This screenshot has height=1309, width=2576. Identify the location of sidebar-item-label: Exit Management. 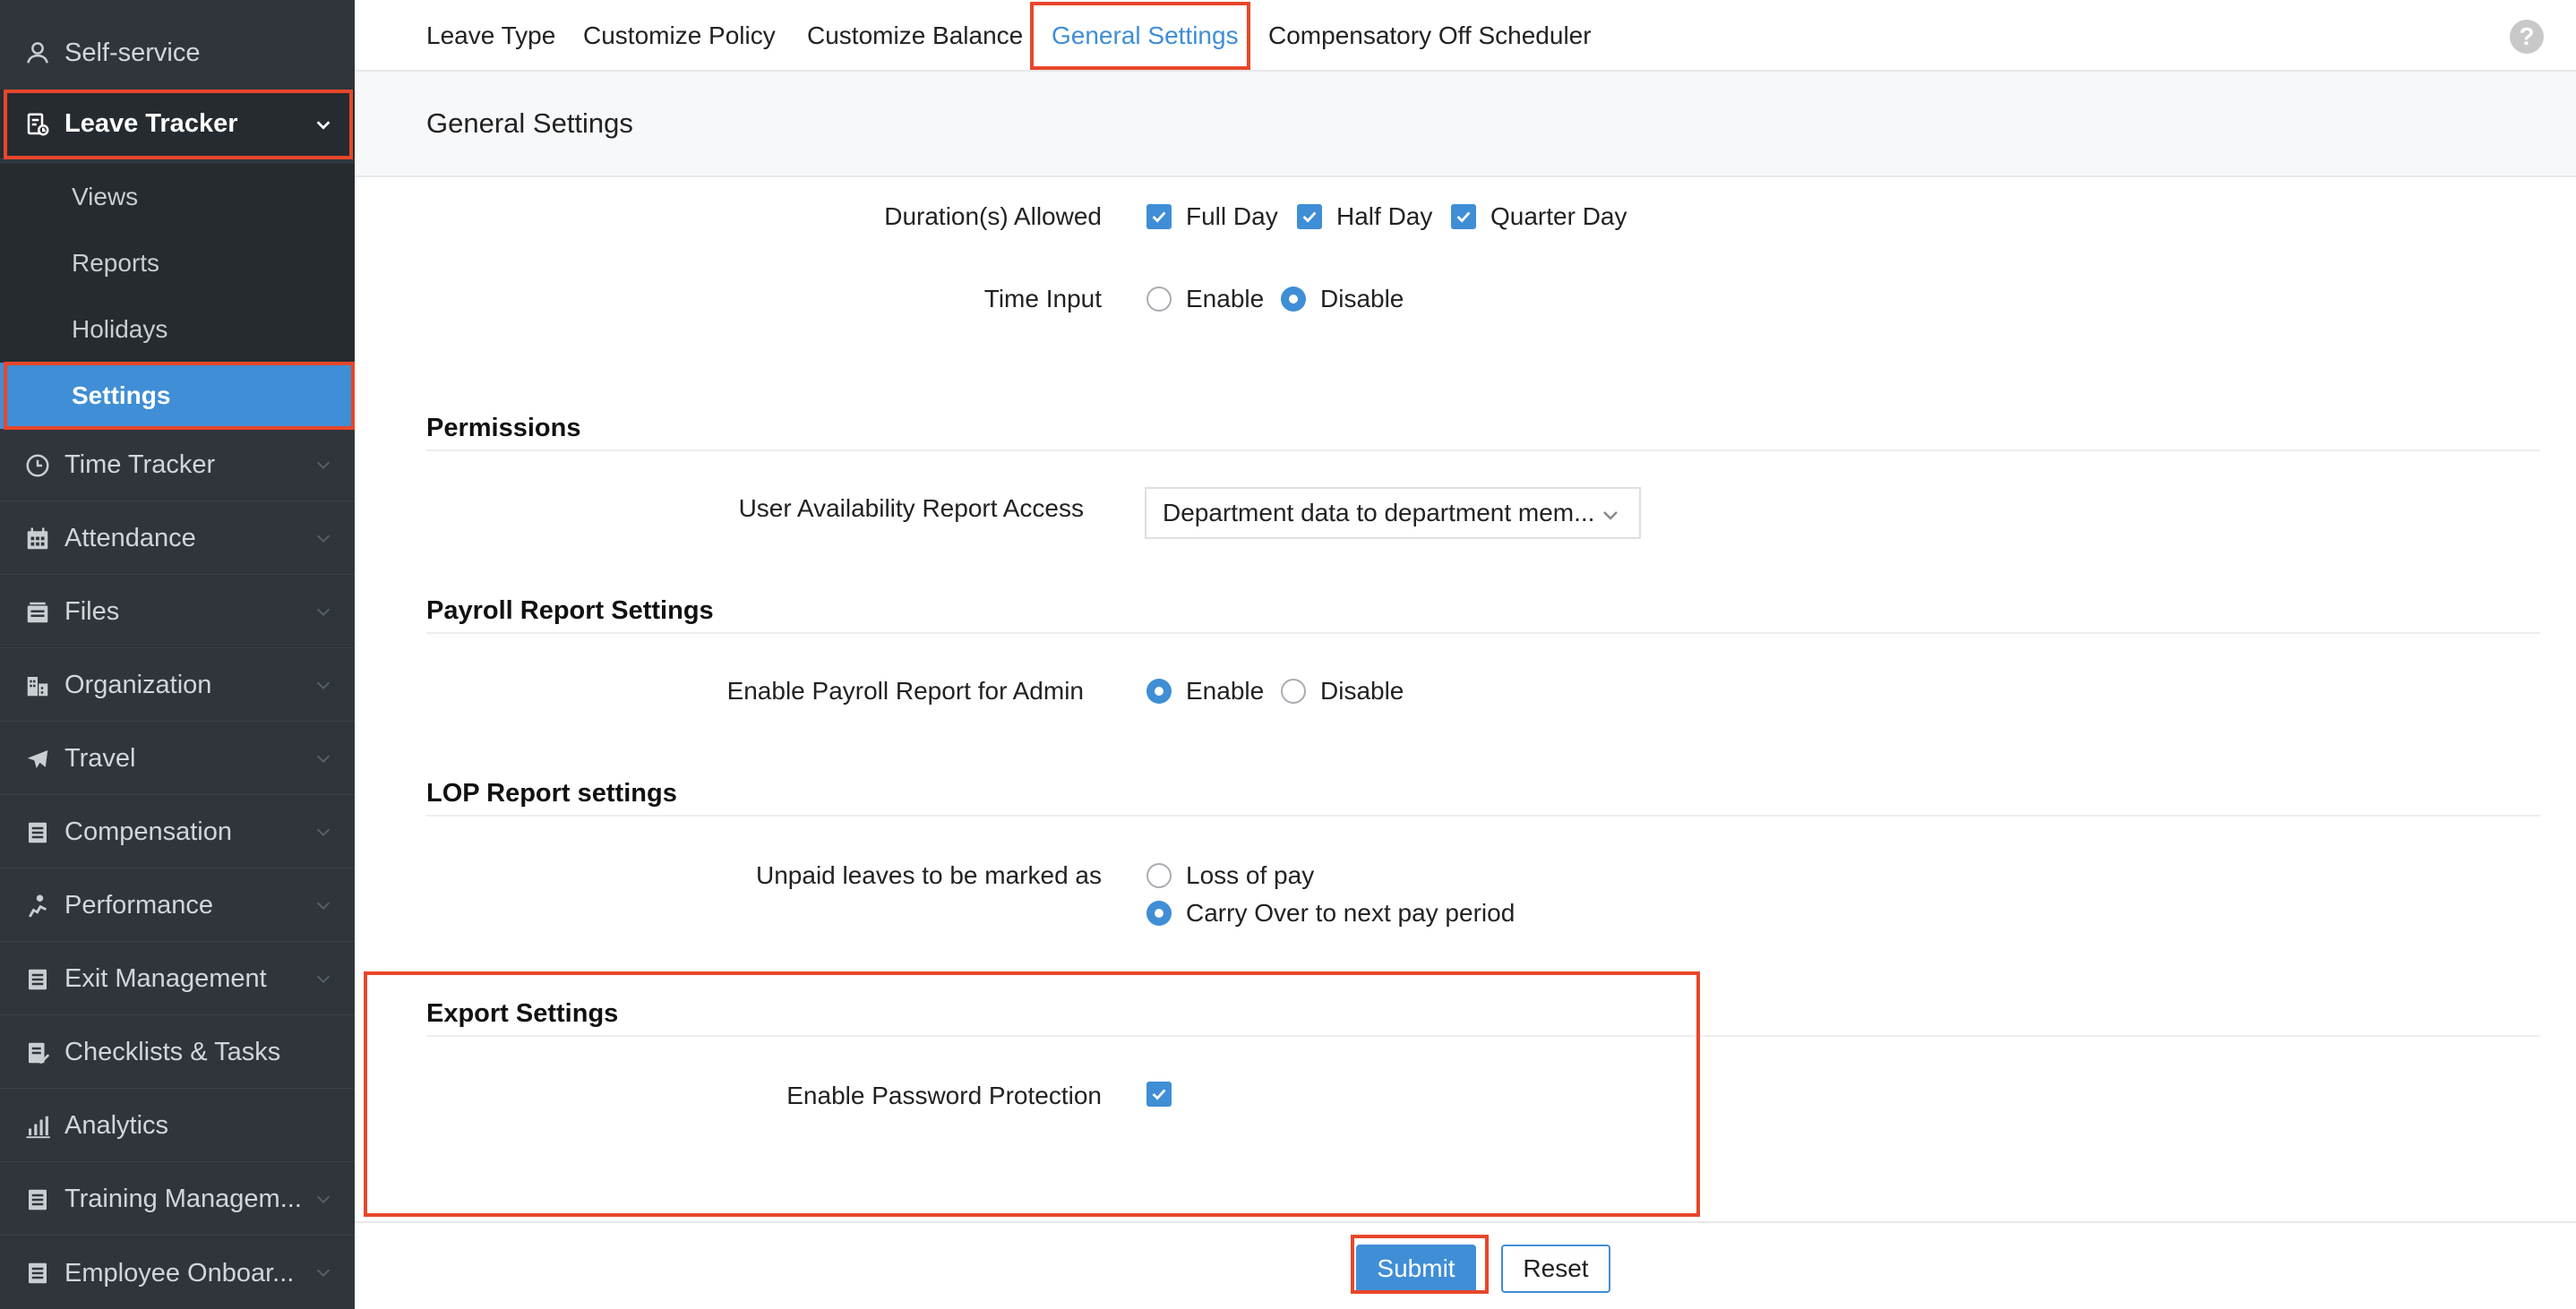
(165, 978).